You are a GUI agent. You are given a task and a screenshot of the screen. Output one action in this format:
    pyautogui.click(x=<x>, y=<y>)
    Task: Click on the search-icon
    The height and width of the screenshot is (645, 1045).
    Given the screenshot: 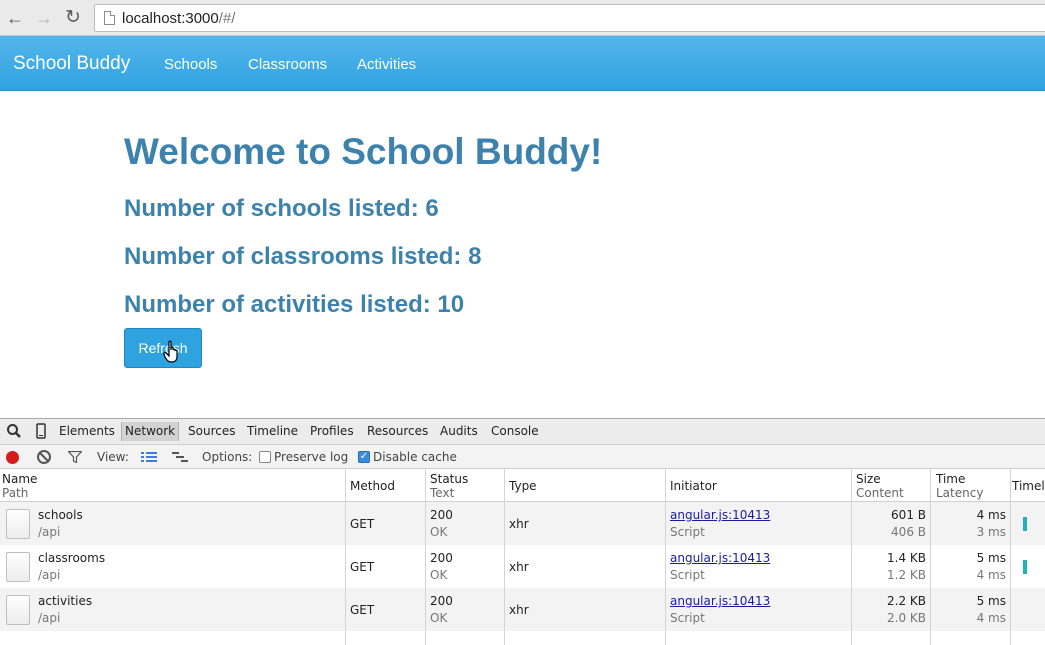 What is the action you would take?
    pyautogui.click(x=14, y=431)
    